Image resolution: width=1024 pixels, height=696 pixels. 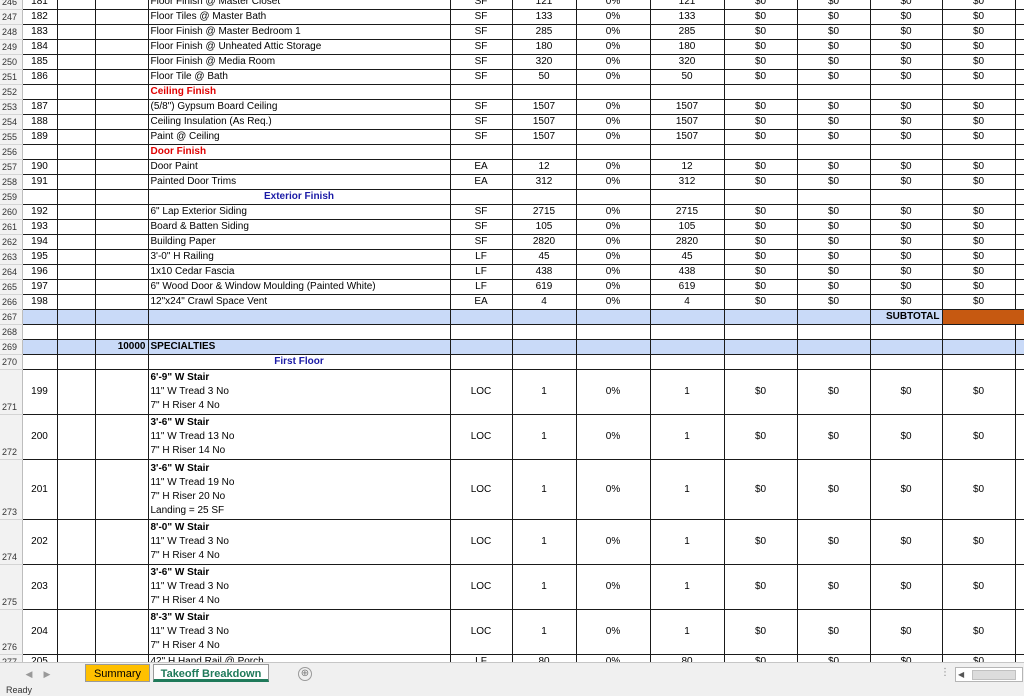 I want to click on total-quantity-cell: 285, so click(x=687, y=32).